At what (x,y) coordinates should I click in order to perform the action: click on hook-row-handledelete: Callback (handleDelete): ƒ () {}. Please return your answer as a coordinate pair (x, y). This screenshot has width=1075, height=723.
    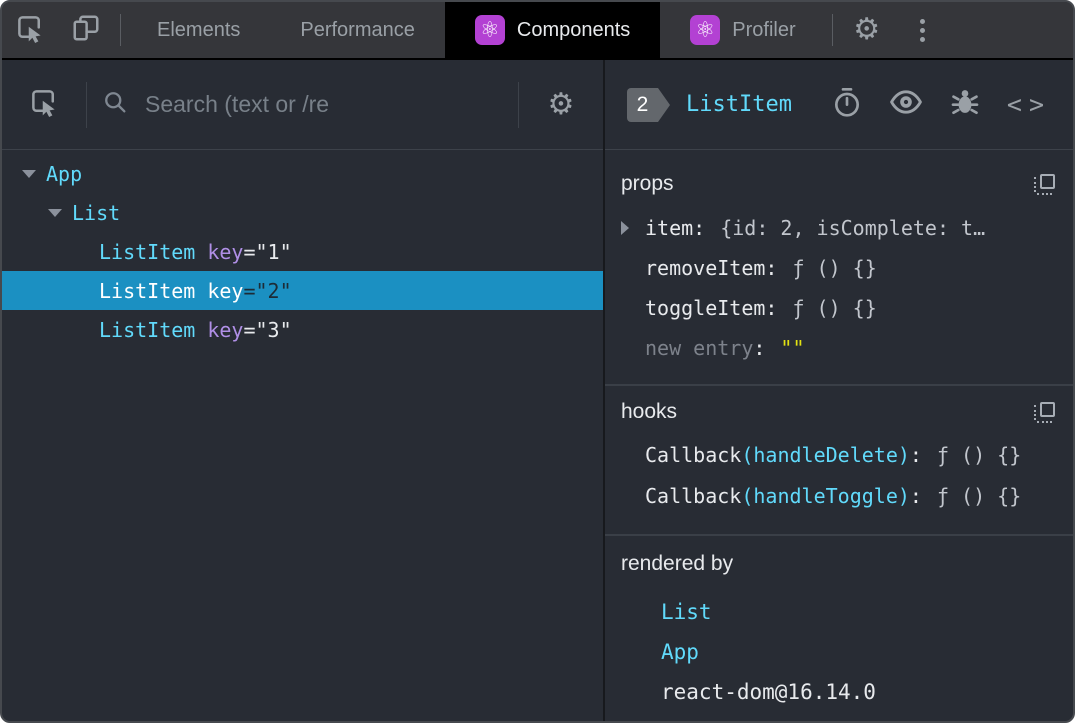
    Looking at the image, I should click on (838, 454).